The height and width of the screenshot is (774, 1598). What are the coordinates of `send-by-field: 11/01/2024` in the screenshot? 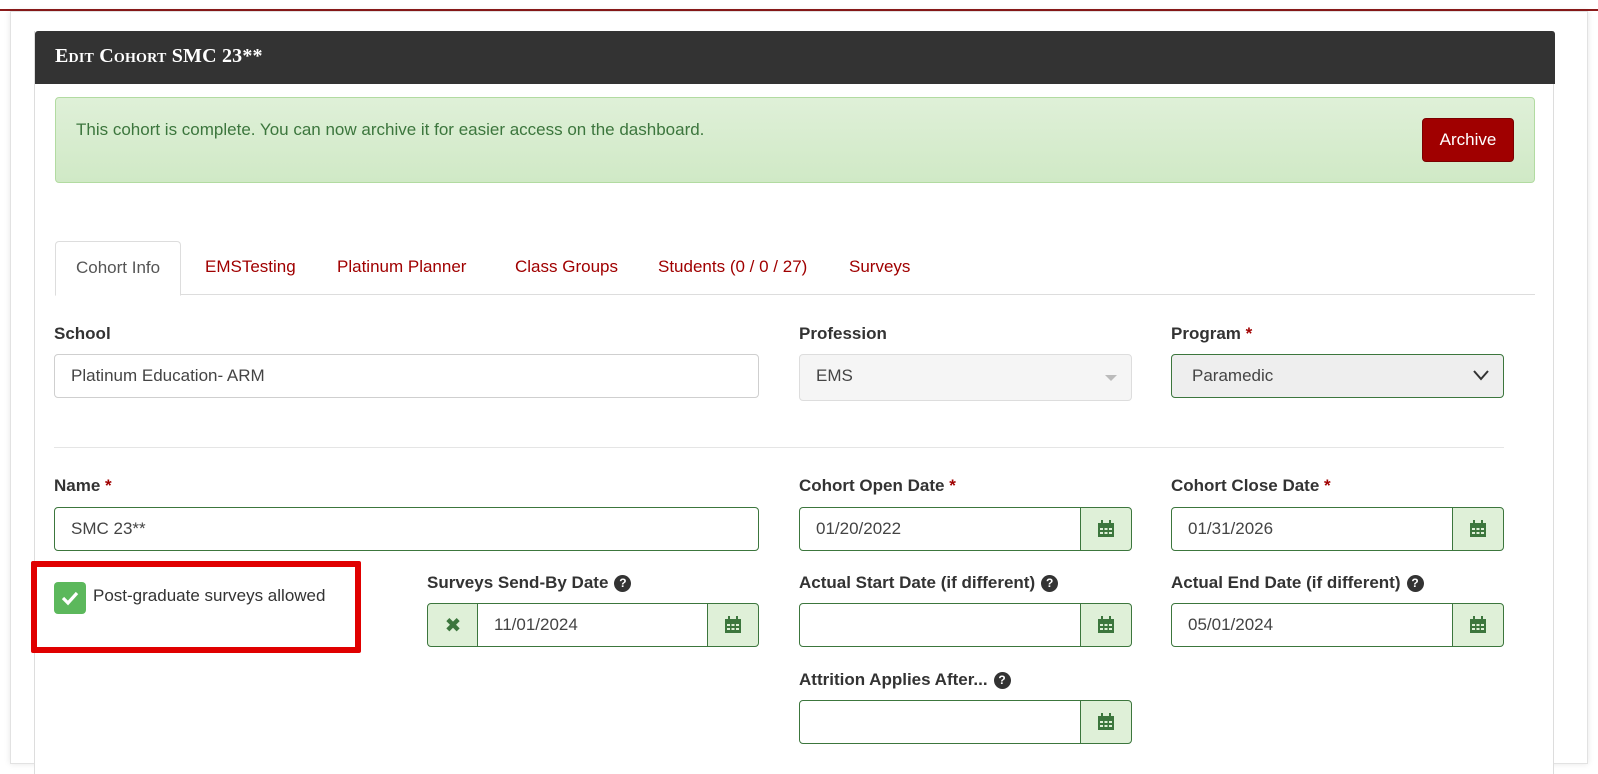 It's located at (593, 625).